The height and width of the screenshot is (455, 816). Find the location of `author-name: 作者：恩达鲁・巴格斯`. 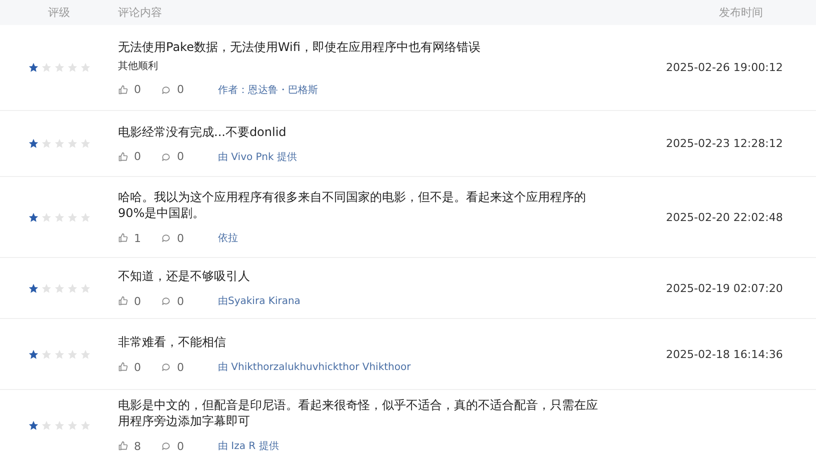

author-name: 作者：恩达鲁・巴格斯 is located at coordinates (268, 89).